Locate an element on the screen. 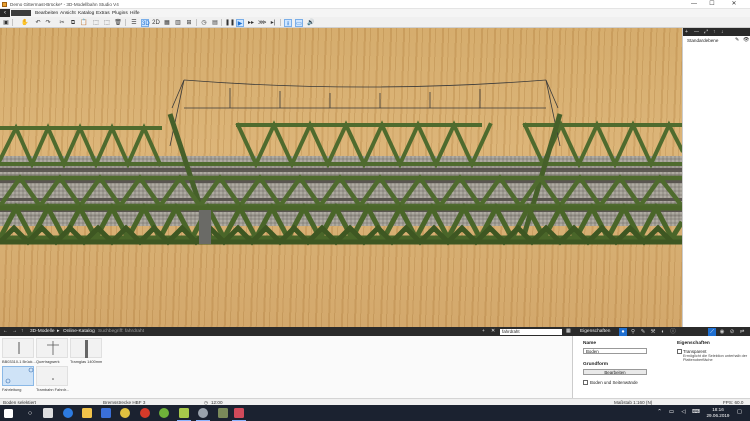 The width and height of the screenshot is (750, 421). copy-icon: ⧉ is located at coordinates (73, 23).